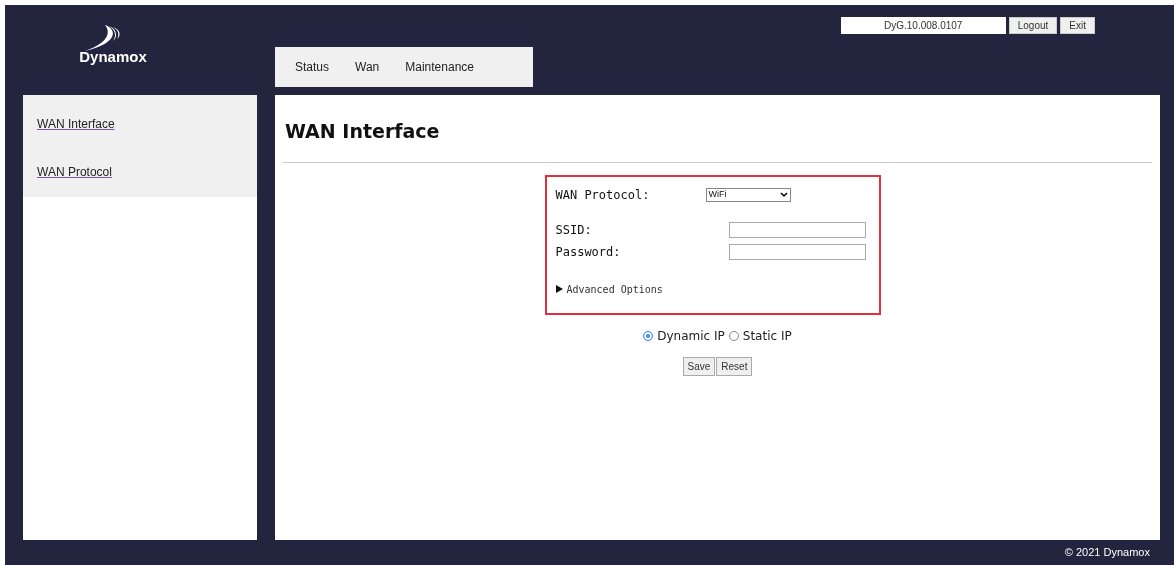 The height and width of the screenshot is (565, 1174). Describe the element at coordinates (588, 252) in the screenshot. I see `field-label: Password:` at that location.